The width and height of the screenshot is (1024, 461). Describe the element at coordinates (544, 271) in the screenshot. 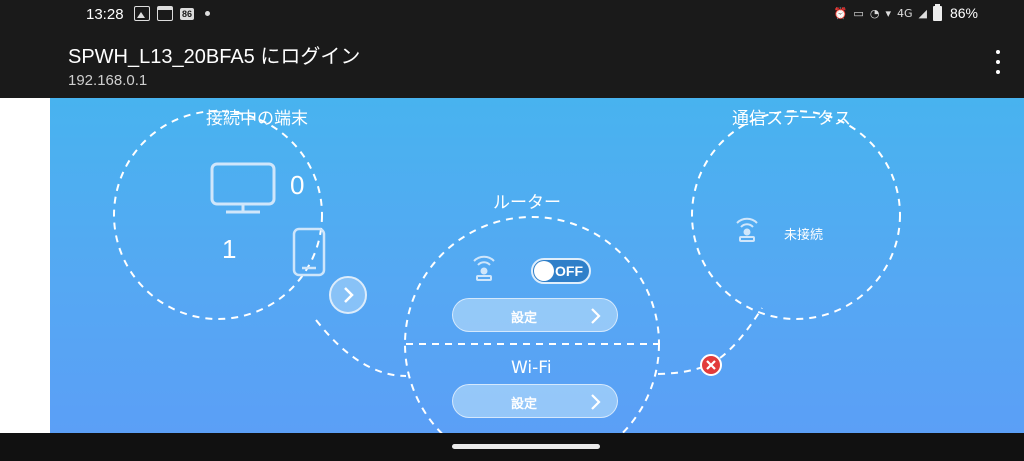

I see `toggle-knob` at that location.